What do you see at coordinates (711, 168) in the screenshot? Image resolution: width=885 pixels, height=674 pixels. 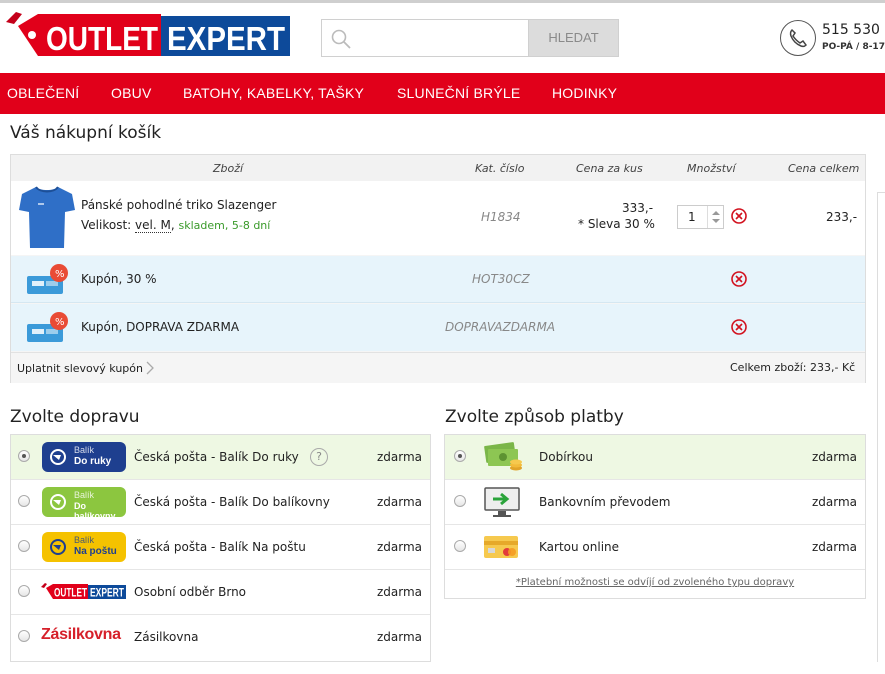 I see `header-qty: Množství` at bounding box center [711, 168].